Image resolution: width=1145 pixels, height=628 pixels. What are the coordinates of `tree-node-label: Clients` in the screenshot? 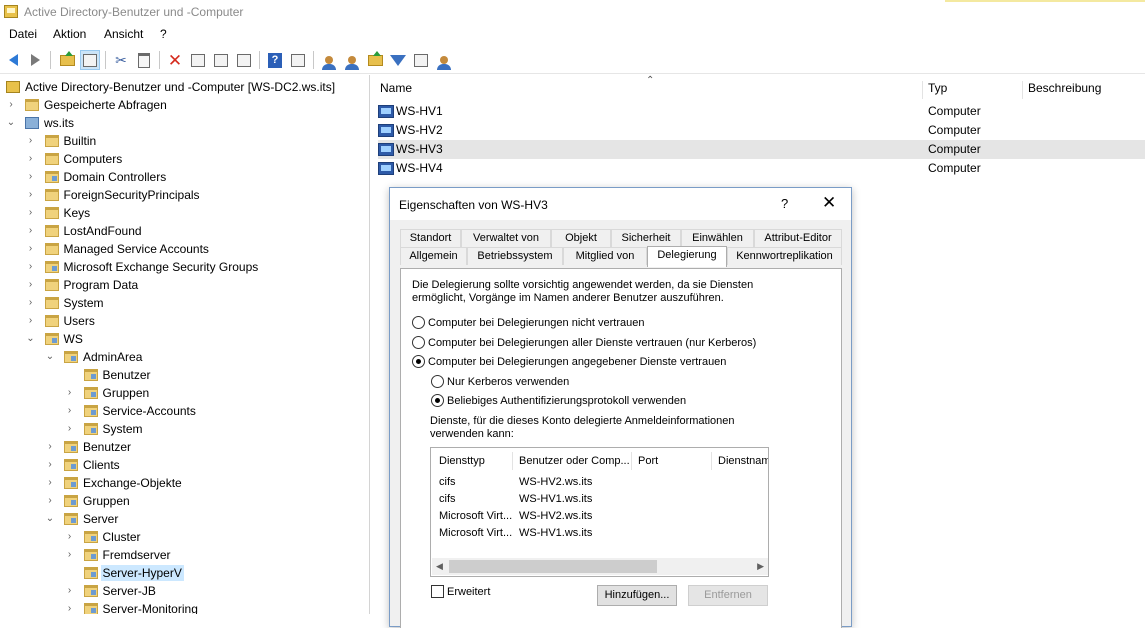 It's located at (101, 465).